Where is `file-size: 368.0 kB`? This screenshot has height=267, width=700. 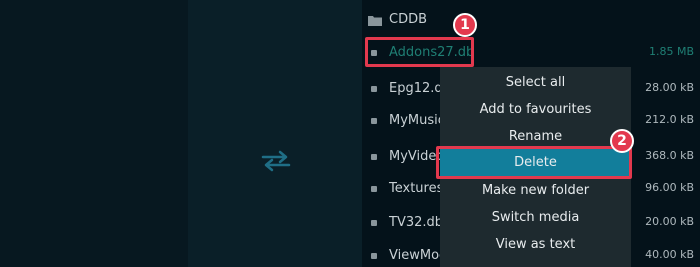
file-size: 368.0 kB is located at coordinates (669, 155).